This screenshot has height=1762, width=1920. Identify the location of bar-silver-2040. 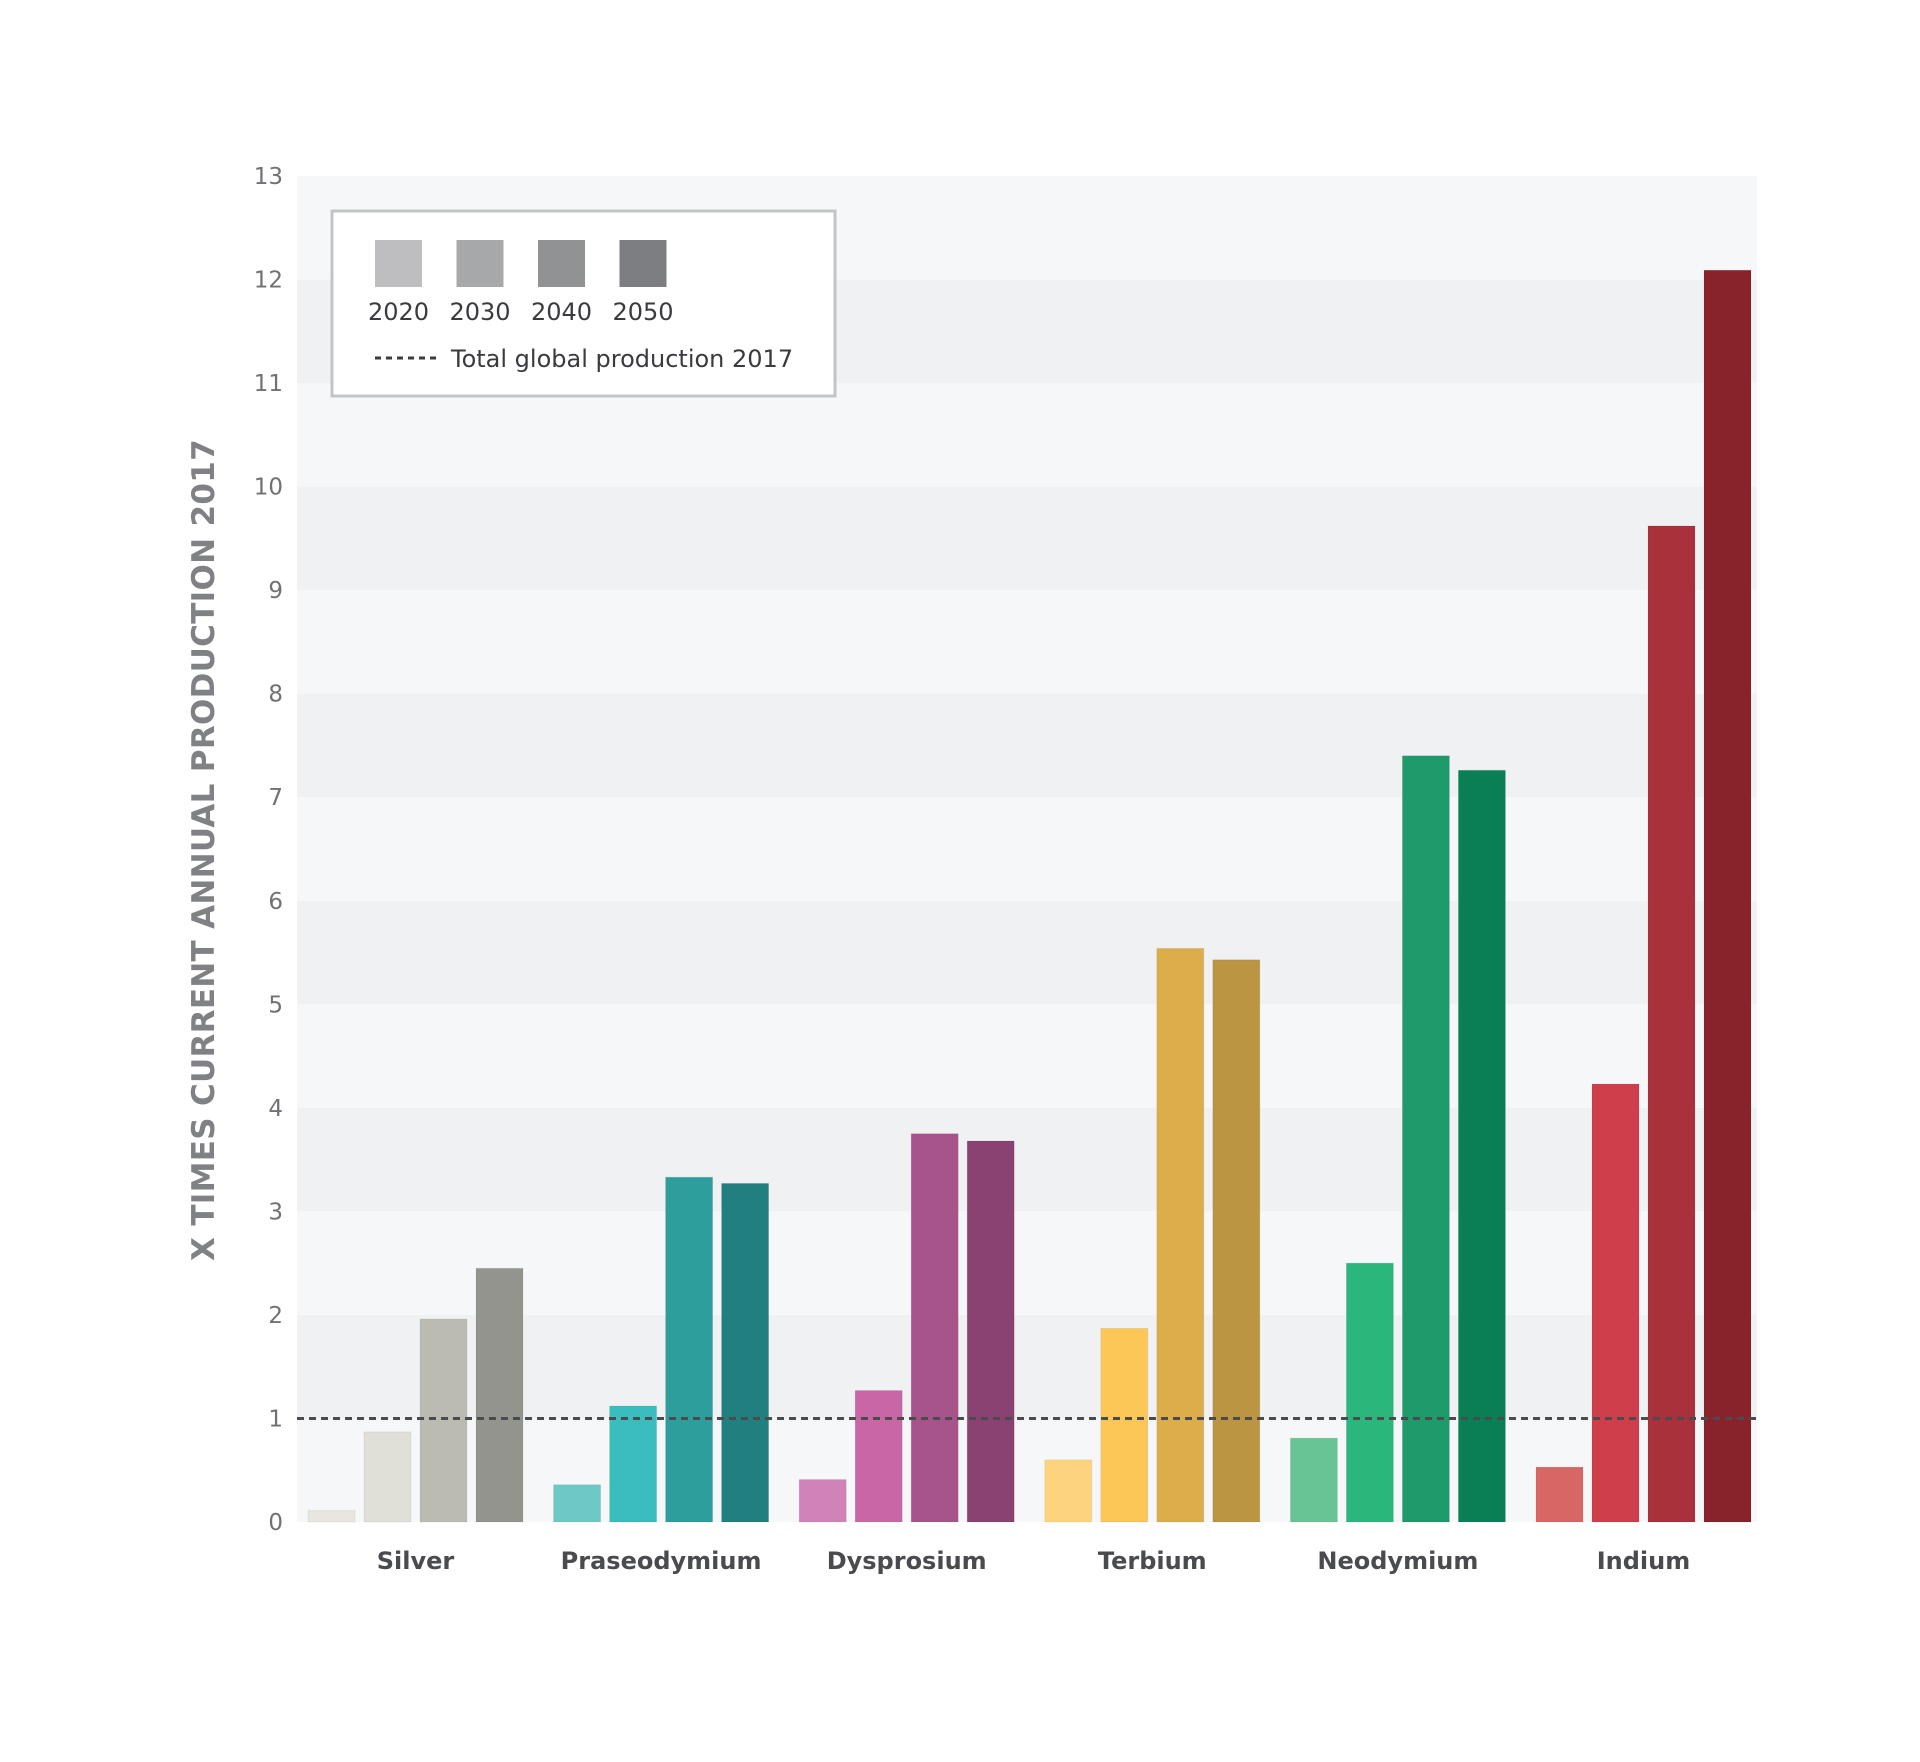
(443, 1420).